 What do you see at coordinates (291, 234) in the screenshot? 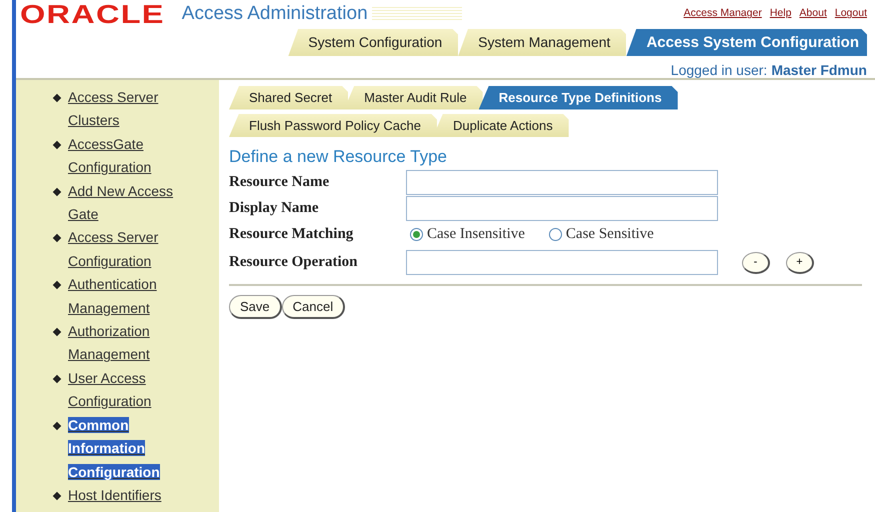
I see `field-label: Resource Matching` at bounding box center [291, 234].